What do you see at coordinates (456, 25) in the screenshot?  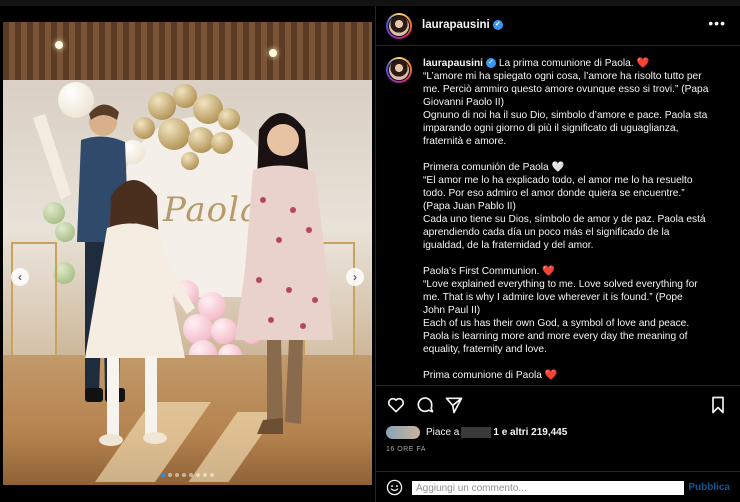 I see `header-username-text: laurapausini` at bounding box center [456, 25].